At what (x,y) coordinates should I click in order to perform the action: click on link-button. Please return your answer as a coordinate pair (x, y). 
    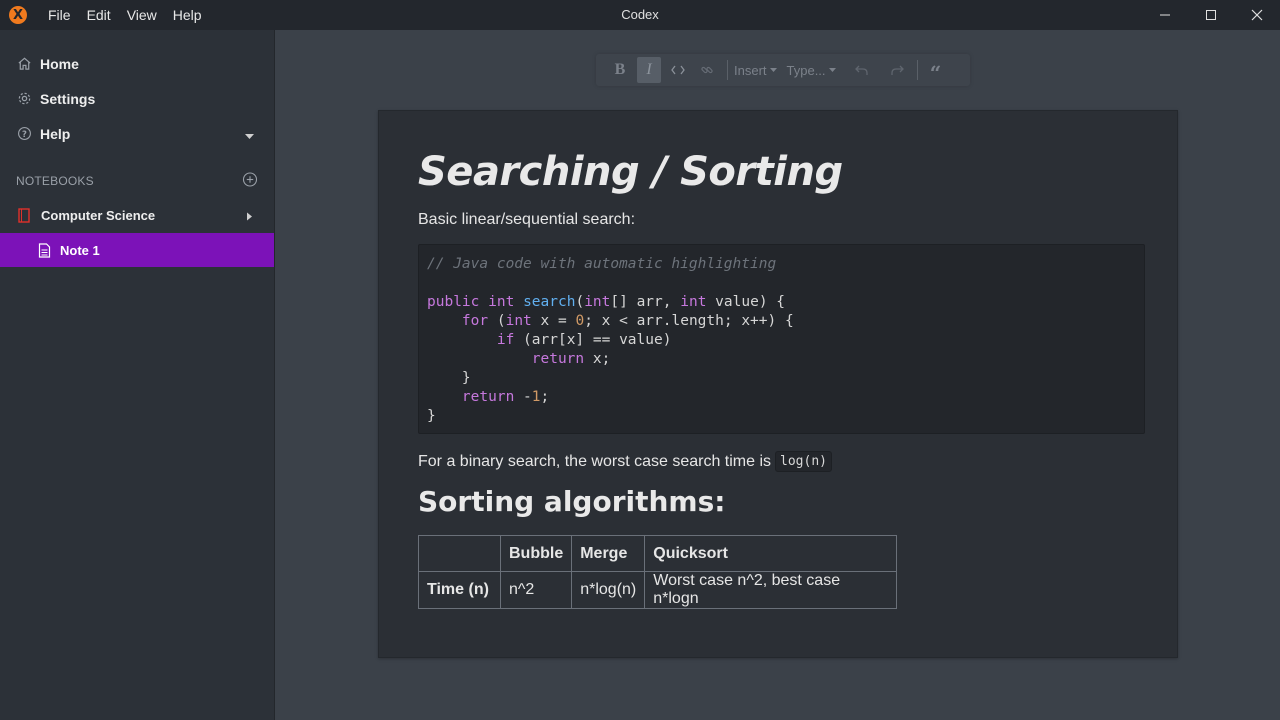
    Looking at the image, I should click on (707, 70).